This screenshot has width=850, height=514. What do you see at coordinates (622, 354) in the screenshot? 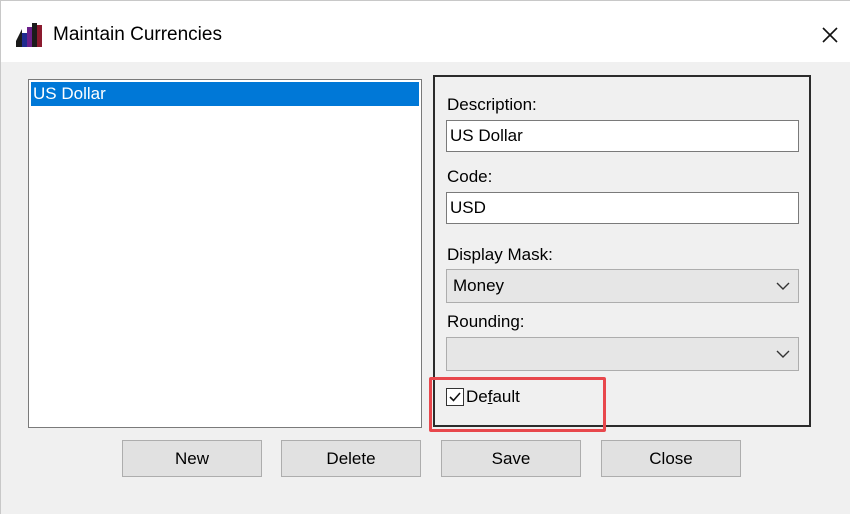
I see `rounding-select` at bounding box center [622, 354].